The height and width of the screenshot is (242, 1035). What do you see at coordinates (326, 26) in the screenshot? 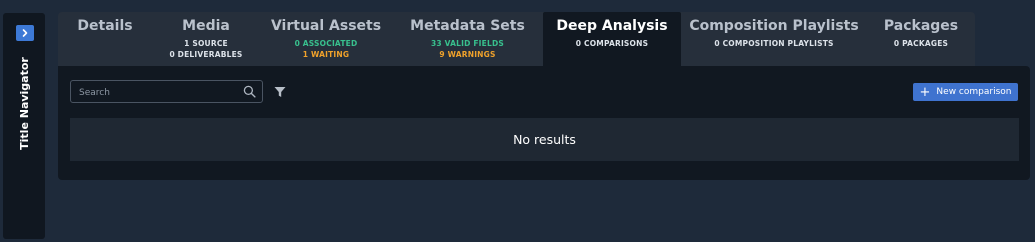
I see `tab-title: Virtual Assets` at bounding box center [326, 26].